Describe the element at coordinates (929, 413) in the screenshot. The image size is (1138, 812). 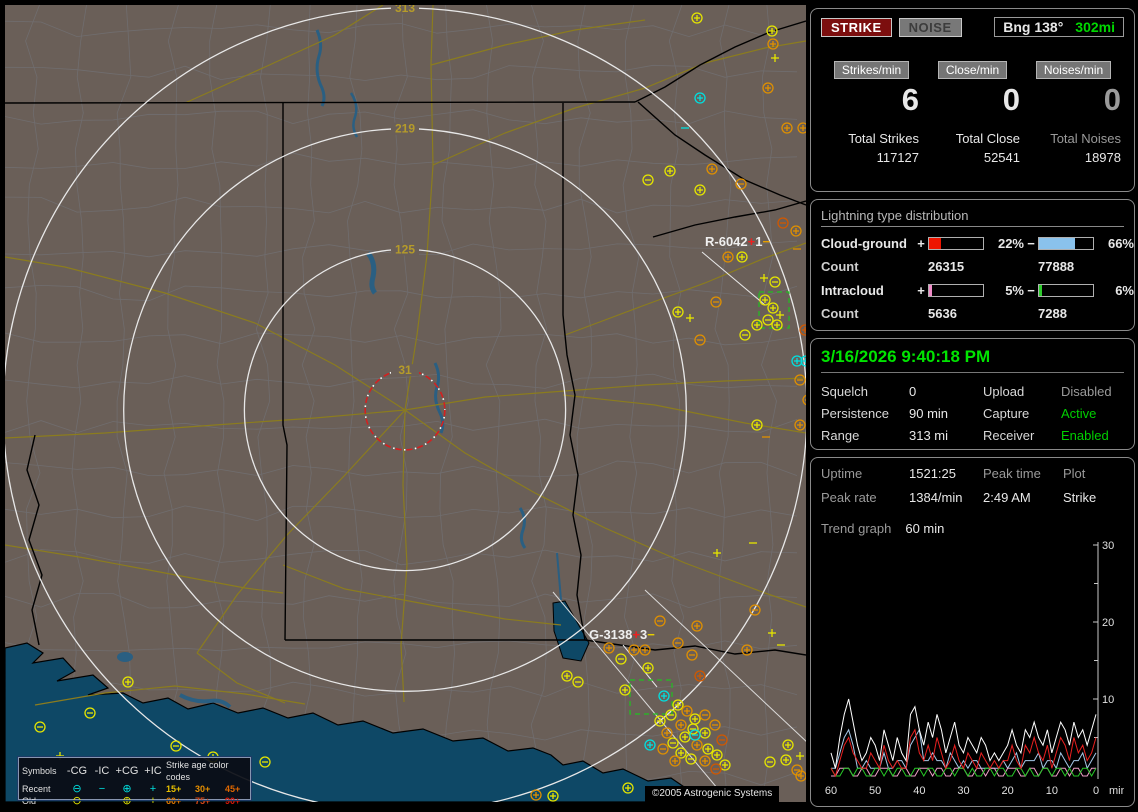
I see `setting-value: 90 min` at that location.